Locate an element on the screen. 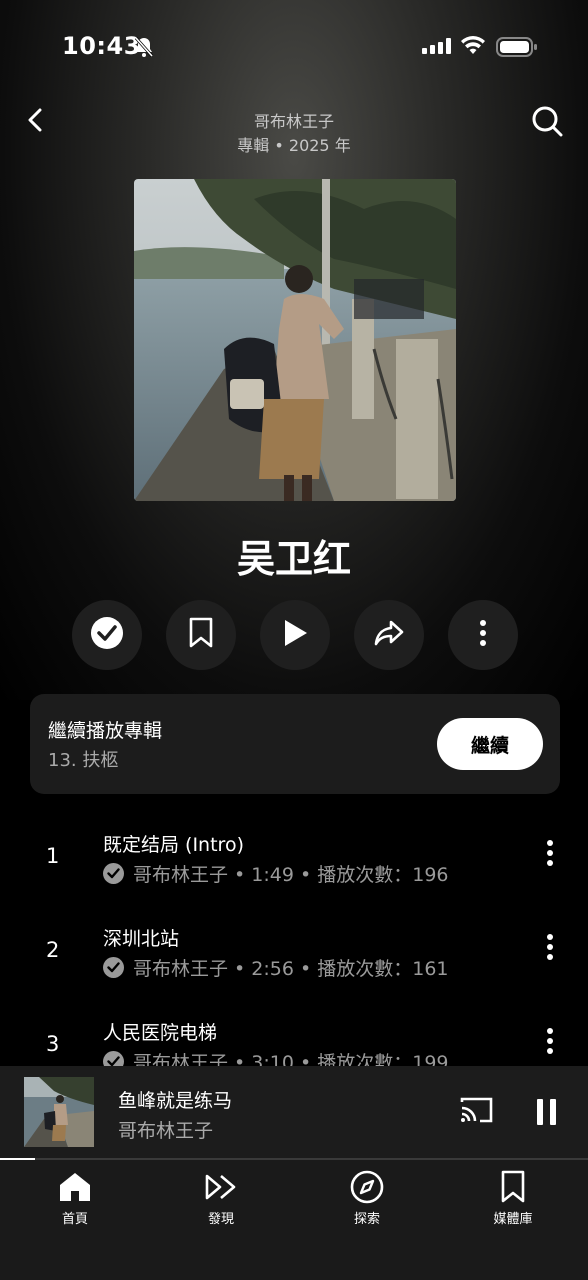 Image resolution: width=588 pixels, height=1280 pixels. track-title: 深圳北站 is located at coordinates (141, 939).